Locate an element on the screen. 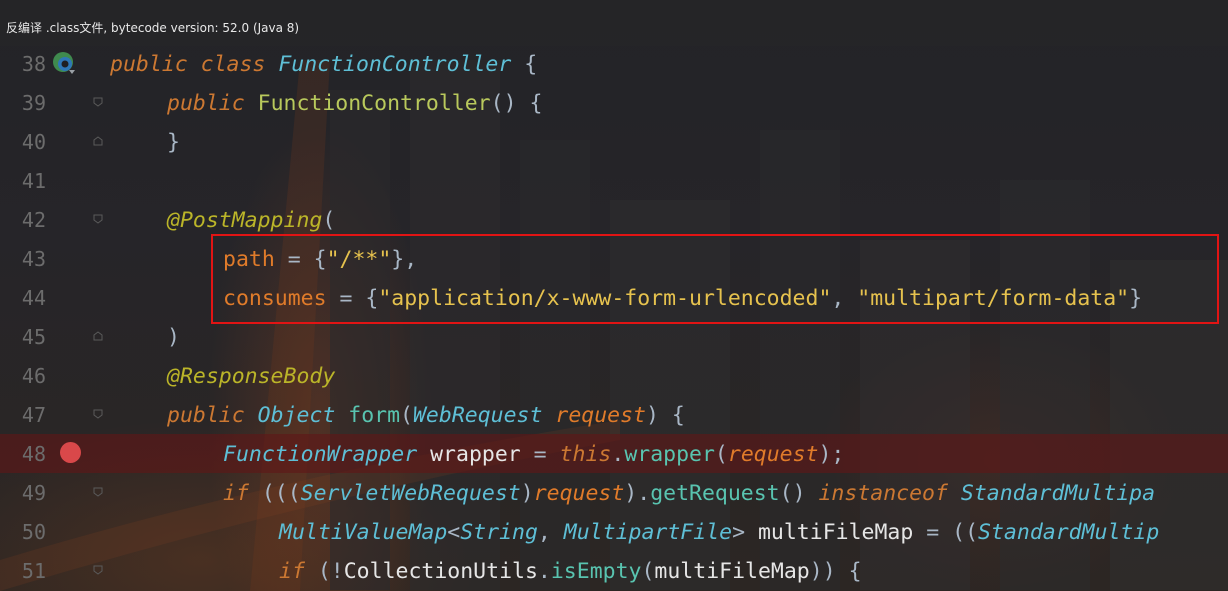  method-name: form is located at coordinates (374, 415).